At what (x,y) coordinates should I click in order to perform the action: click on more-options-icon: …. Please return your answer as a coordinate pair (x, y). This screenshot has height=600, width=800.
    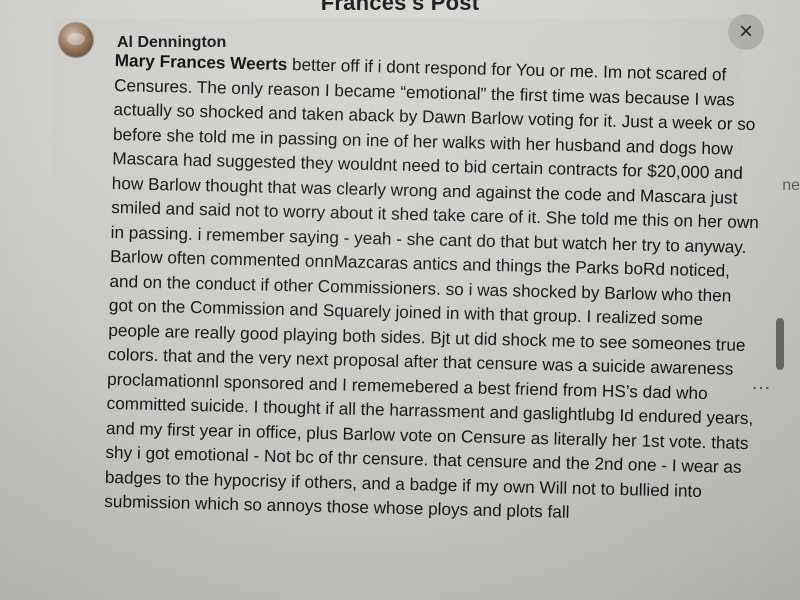
    Looking at the image, I should click on (761, 383).